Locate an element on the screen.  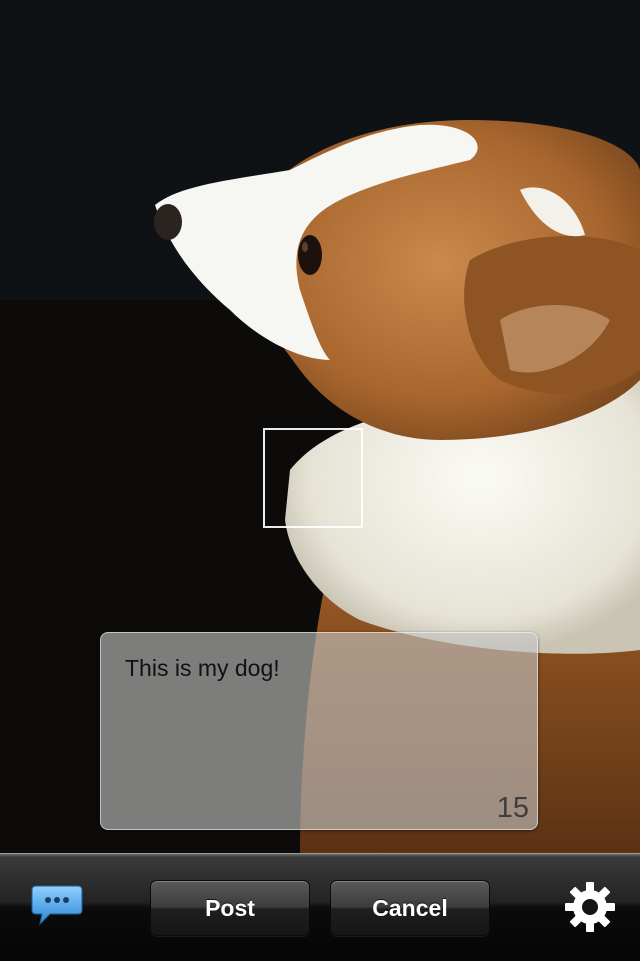
bottom-toolbar: Post Cancel is located at coordinates (320, 907).